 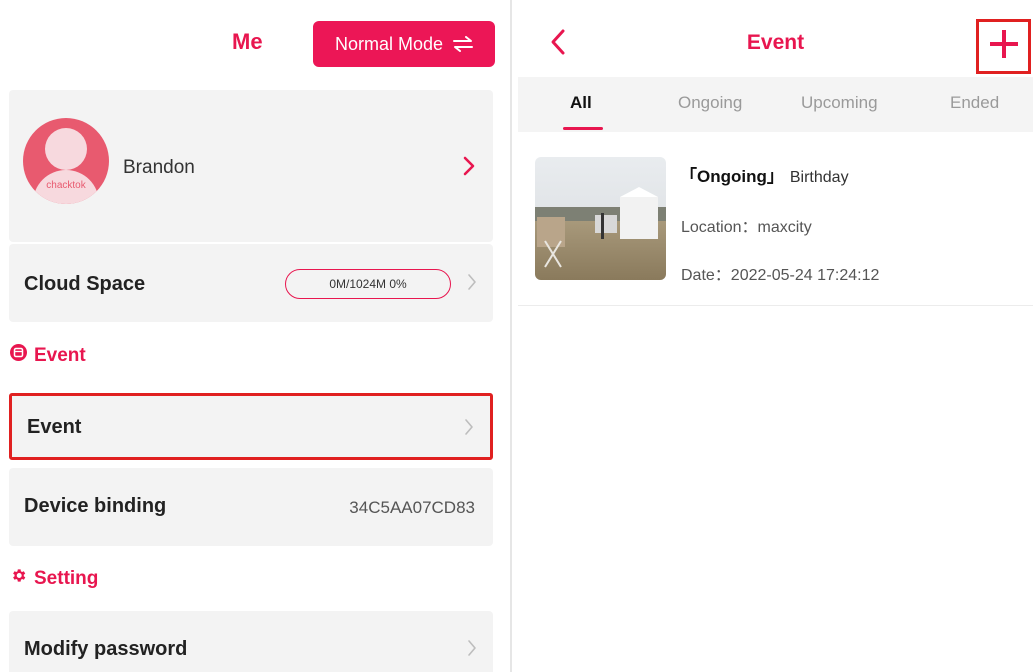 What do you see at coordinates (819, 177) in the screenshot?
I see `event-name: Birthday` at bounding box center [819, 177].